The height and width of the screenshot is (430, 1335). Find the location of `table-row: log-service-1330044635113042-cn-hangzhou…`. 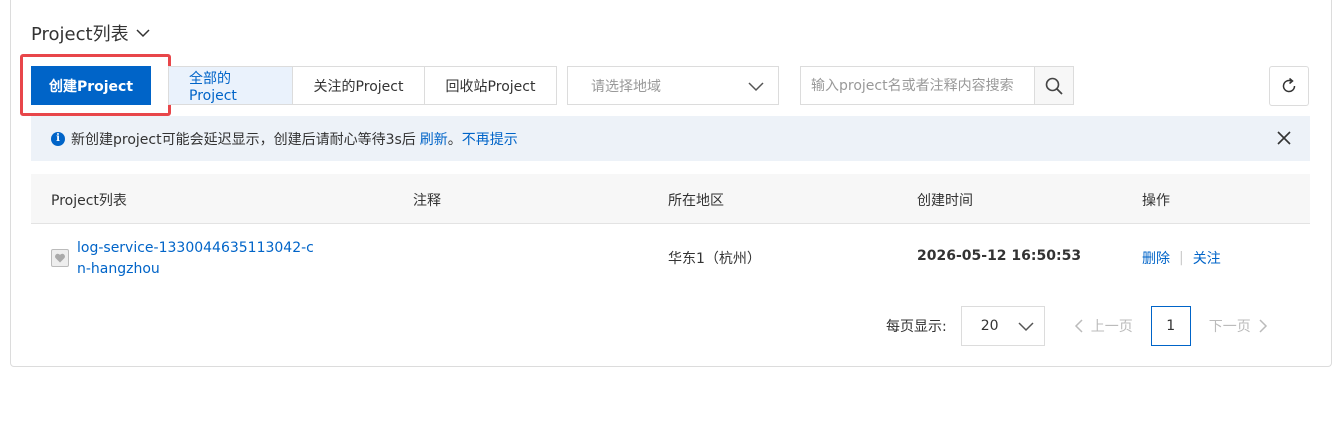

table-row: log-service-1330044635113042-cn-hangzhou… is located at coordinates (670, 257).